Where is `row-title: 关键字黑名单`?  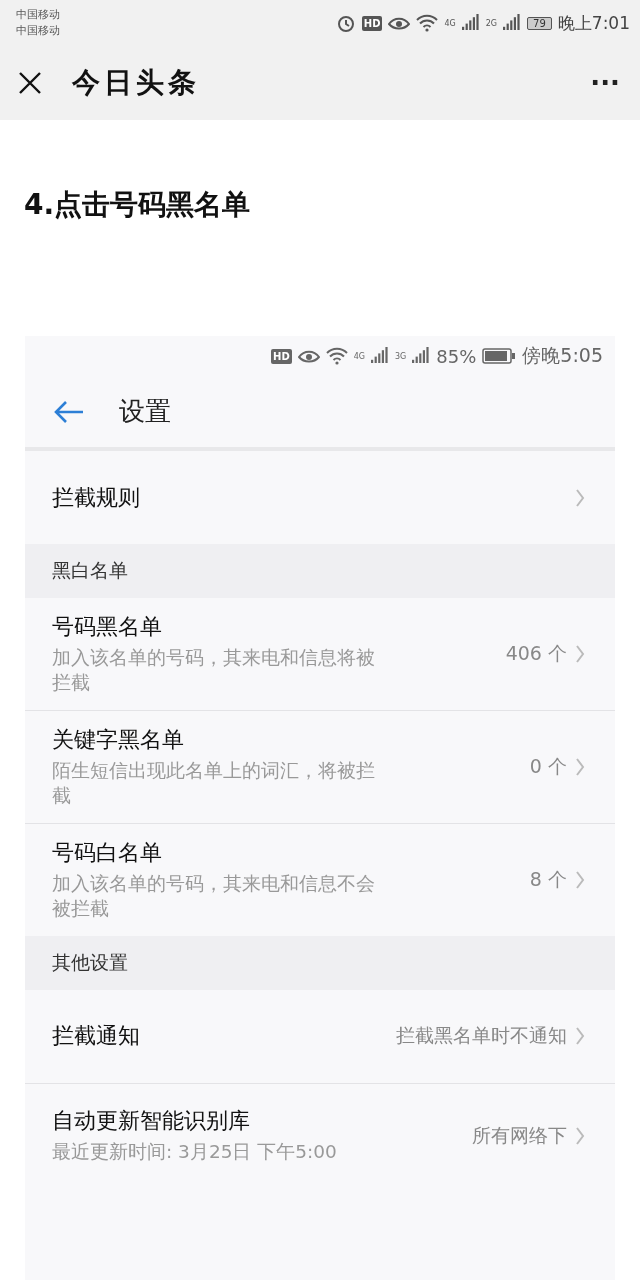 row-title: 关键字黑名单 is located at coordinates (118, 739).